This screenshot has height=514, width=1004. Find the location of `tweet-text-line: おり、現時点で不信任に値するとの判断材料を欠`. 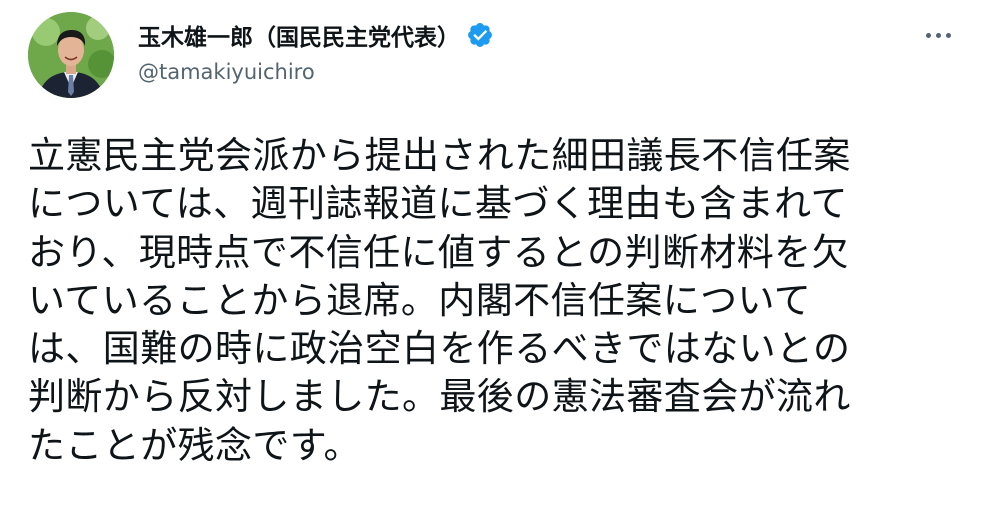

tweet-text-line: おり、現時点で不信任に値するとの判断材料を欠 is located at coordinates (438, 252).